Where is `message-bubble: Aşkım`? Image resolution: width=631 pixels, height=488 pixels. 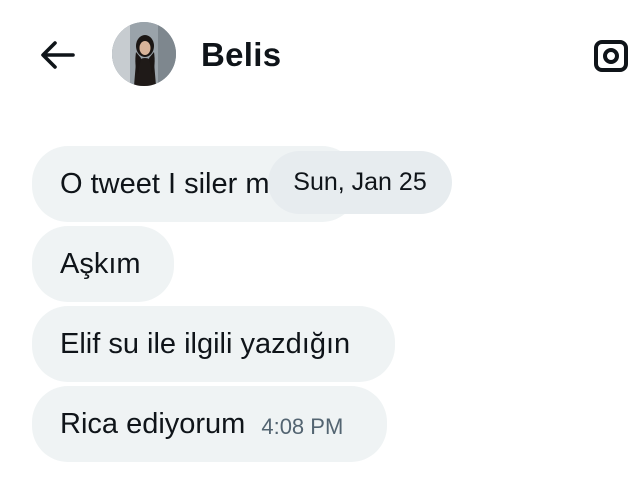 message-bubble: Aşkım is located at coordinates (103, 264).